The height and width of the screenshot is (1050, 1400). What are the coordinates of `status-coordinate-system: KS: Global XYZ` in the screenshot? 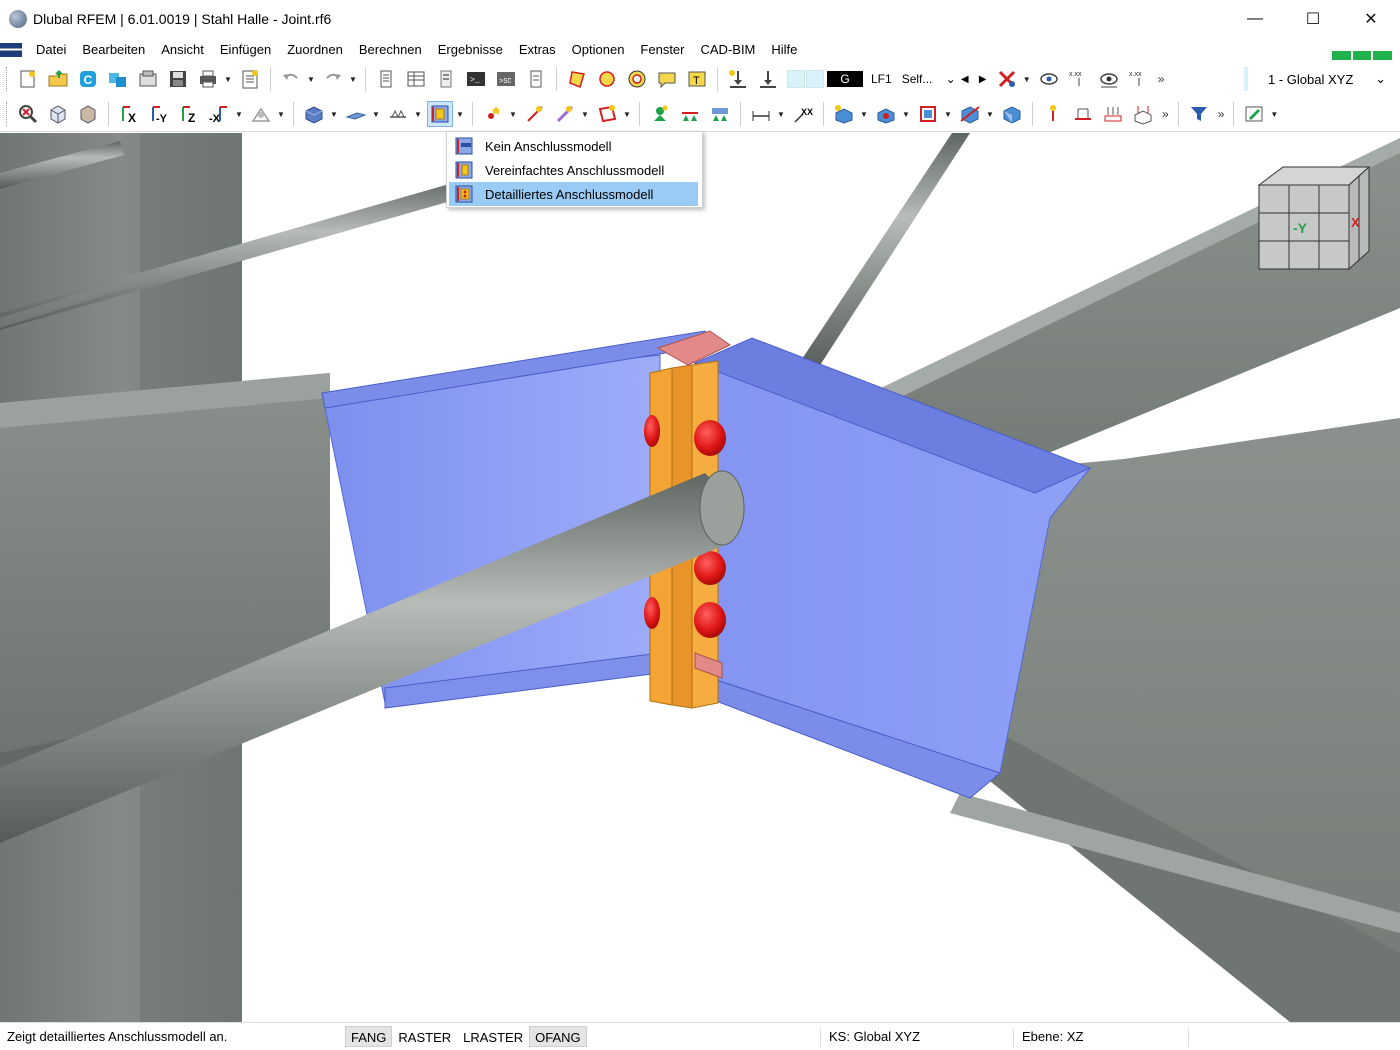 It's located at (870, 1038).